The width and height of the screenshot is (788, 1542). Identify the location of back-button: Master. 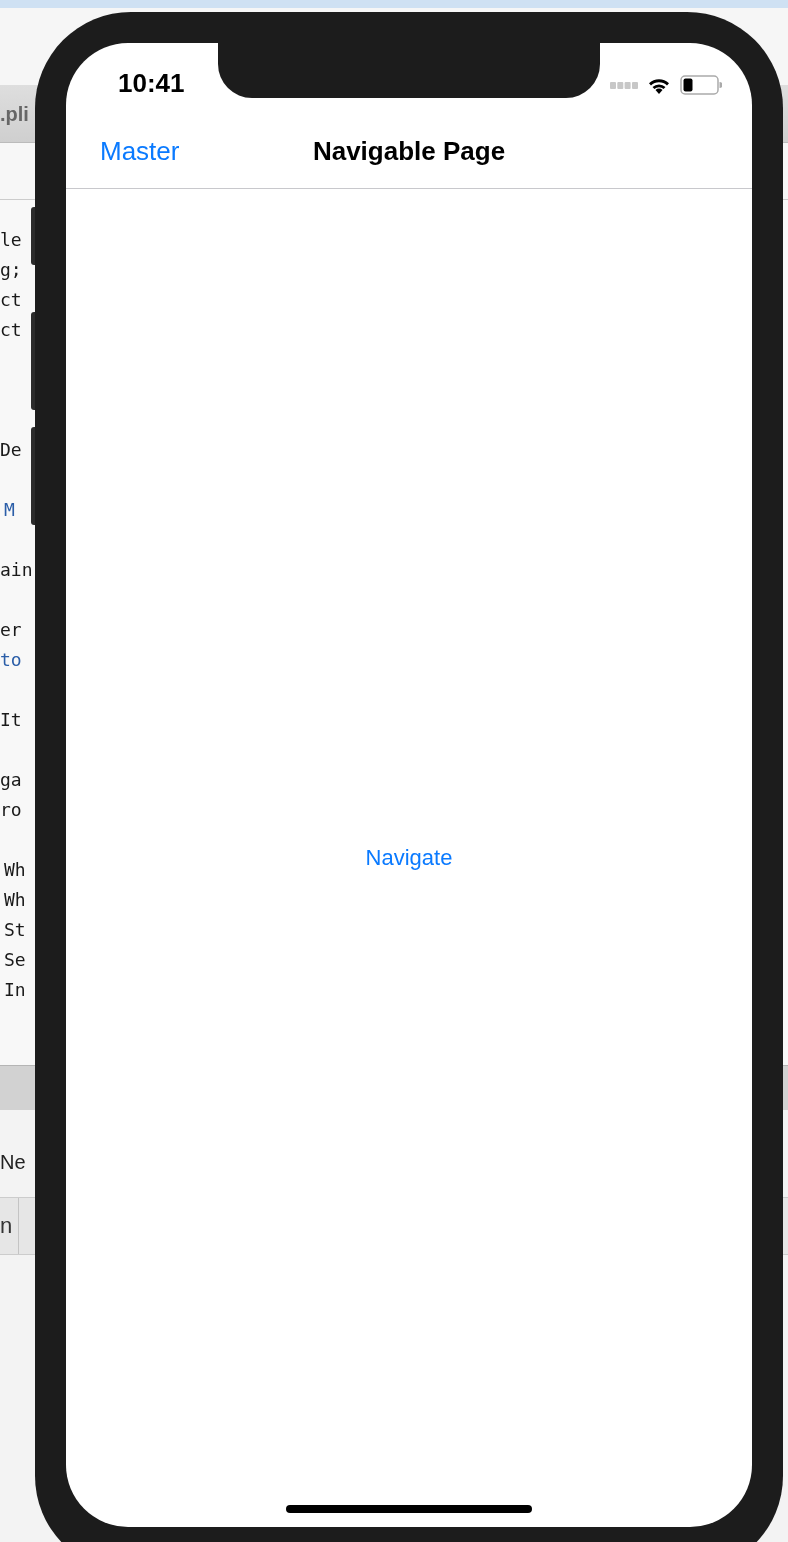
(140, 151).